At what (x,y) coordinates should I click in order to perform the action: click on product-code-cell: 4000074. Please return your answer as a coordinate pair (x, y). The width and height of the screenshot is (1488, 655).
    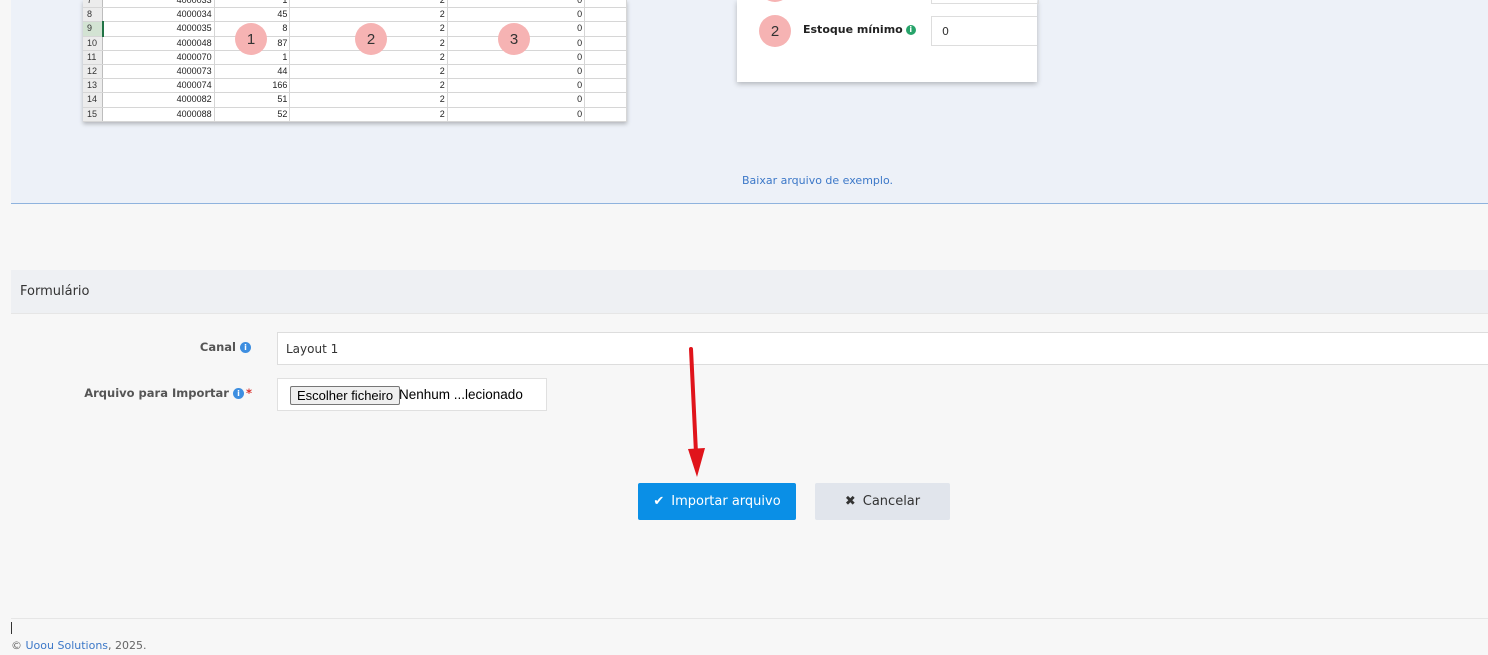
    Looking at the image, I should click on (158, 86).